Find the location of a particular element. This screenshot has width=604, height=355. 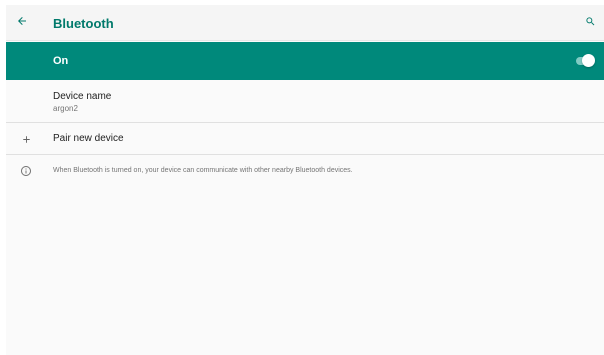

pair-new-device-label: Pair new device is located at coordinates (88, 138).